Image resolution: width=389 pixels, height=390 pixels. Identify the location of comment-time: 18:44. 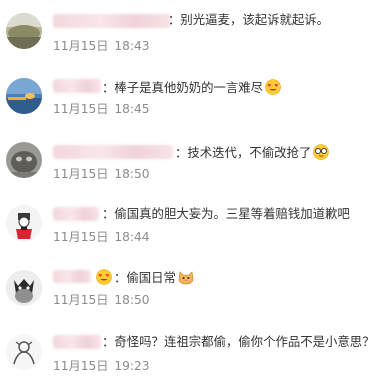
(132, 237).